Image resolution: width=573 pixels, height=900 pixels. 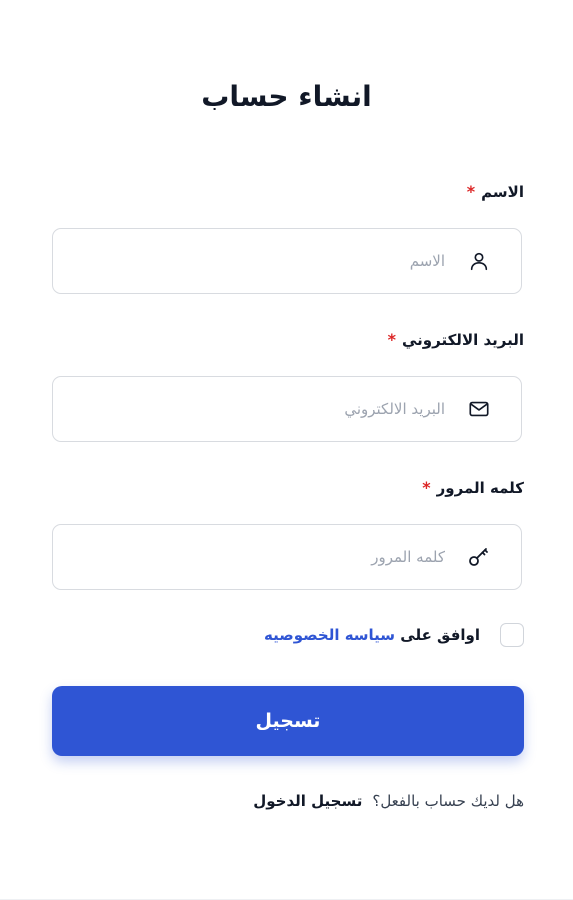 What do you see at coordinates (480, 487) in the screenshot?
I see `password-label-text: كلمه المرور` at bounding box center [480, 487].